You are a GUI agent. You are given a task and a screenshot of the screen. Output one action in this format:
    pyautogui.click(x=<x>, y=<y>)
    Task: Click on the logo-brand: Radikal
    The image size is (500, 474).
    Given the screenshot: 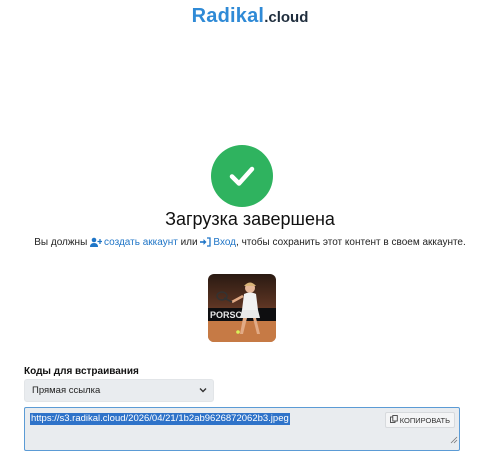 What is the action you would take?
    pyautogui.click(x=228, y=16)
    